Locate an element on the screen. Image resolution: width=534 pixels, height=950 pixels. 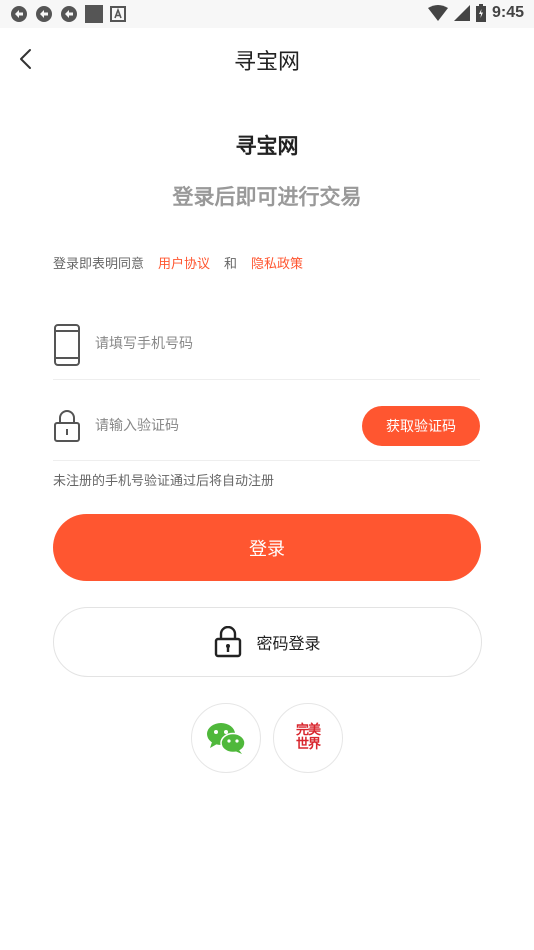
login-button: 登录 is located at coordinates (267, 547).